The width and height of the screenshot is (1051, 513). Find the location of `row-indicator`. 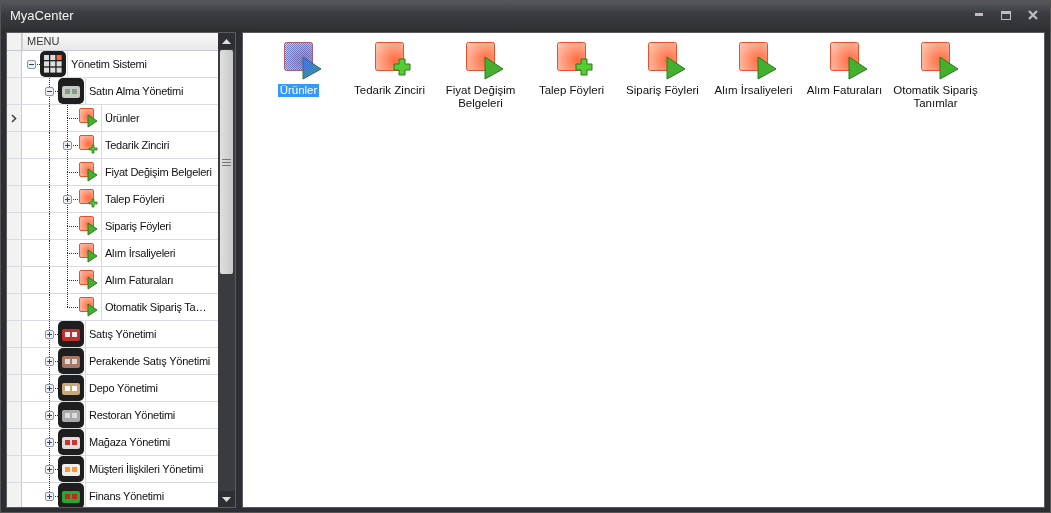

row-indicator is located at coordinates (14, 118).